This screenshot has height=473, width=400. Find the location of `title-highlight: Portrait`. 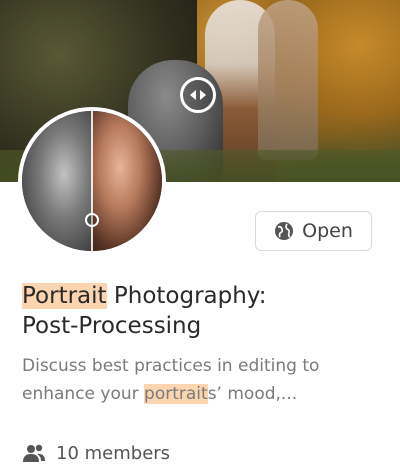

title-highlight: Portrait is located at coordinates (64, 296).